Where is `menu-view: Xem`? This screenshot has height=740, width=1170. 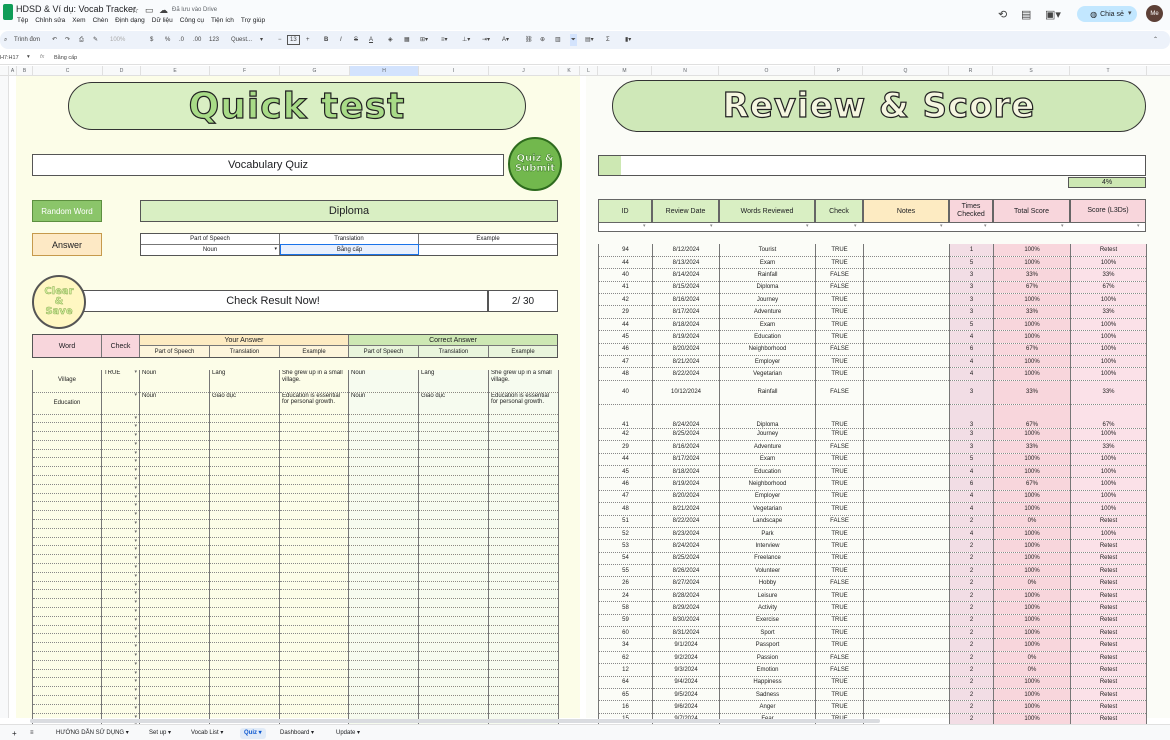
menu-view: Xem is located at coordinates (78, 20).